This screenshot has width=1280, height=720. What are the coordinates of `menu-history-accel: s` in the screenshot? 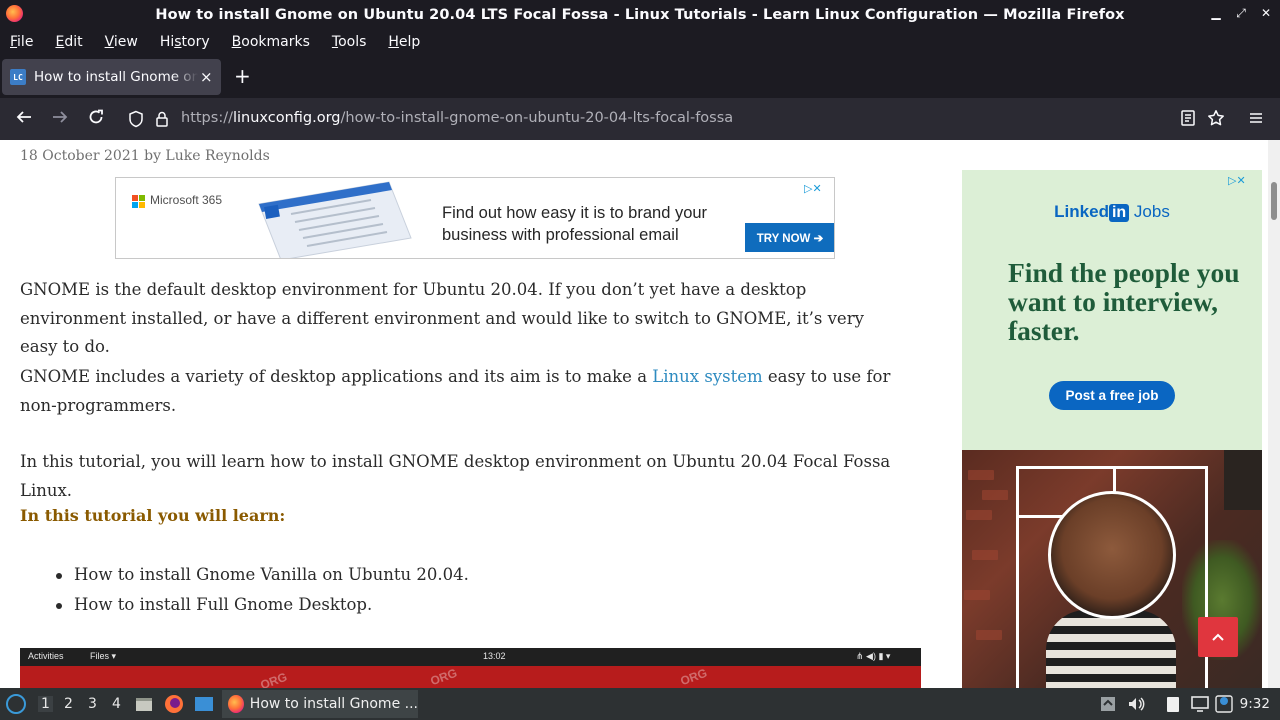 It's located at (178, 41).